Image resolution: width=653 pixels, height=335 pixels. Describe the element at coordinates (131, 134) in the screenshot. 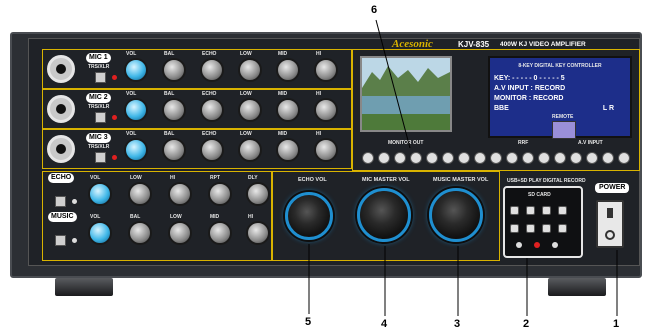

I see `mic-3-knob-label-vol: VOL` at that location.